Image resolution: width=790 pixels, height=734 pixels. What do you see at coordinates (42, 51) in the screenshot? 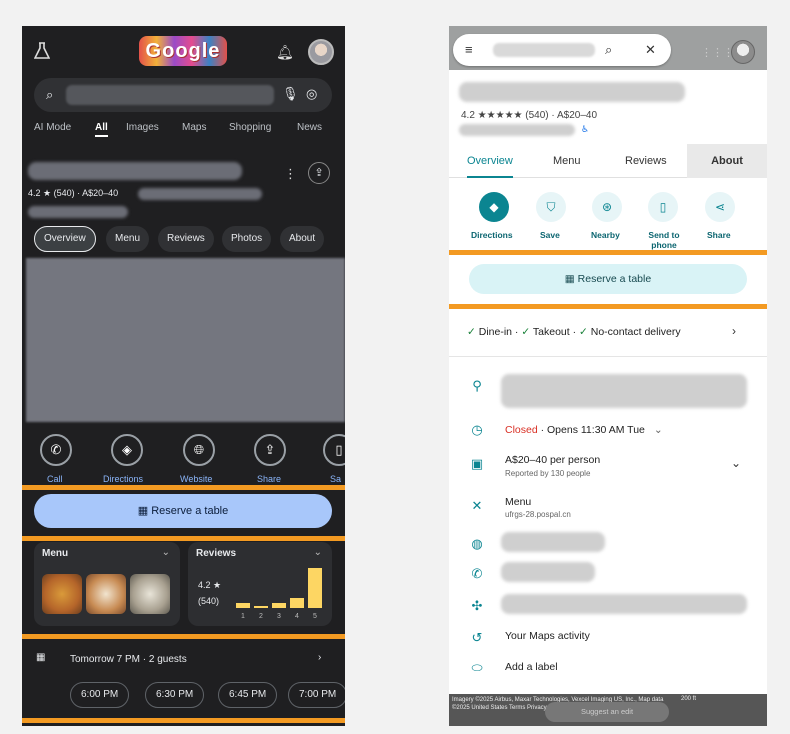
I see `labs-flask-icon` at bounding box center [42, 51].